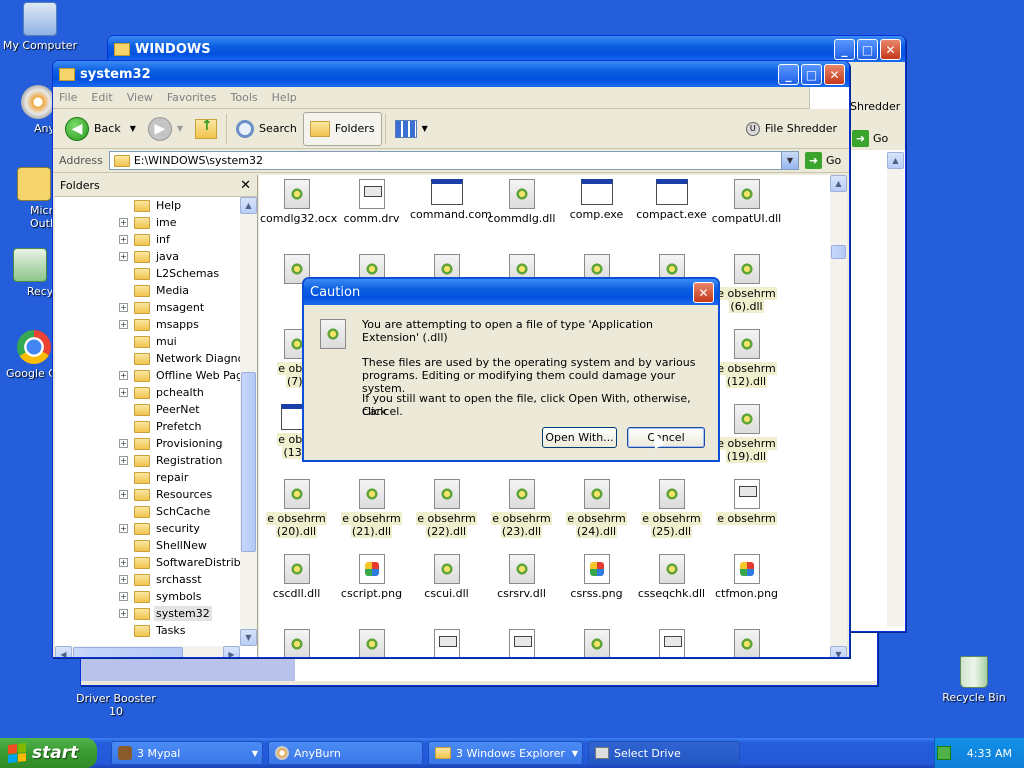  Describe the element at coordinates (506, 49) in the screenshot. I see `windows-titlebar: WINDOWS _ □ ✕` at that location.